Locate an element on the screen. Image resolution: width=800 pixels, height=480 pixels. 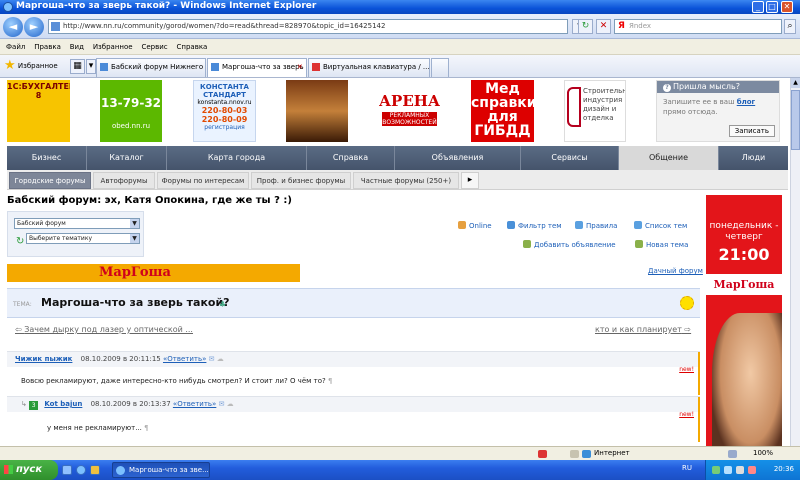
blog-box-title: Пришла мысль? is located at coordinates (706, 86).